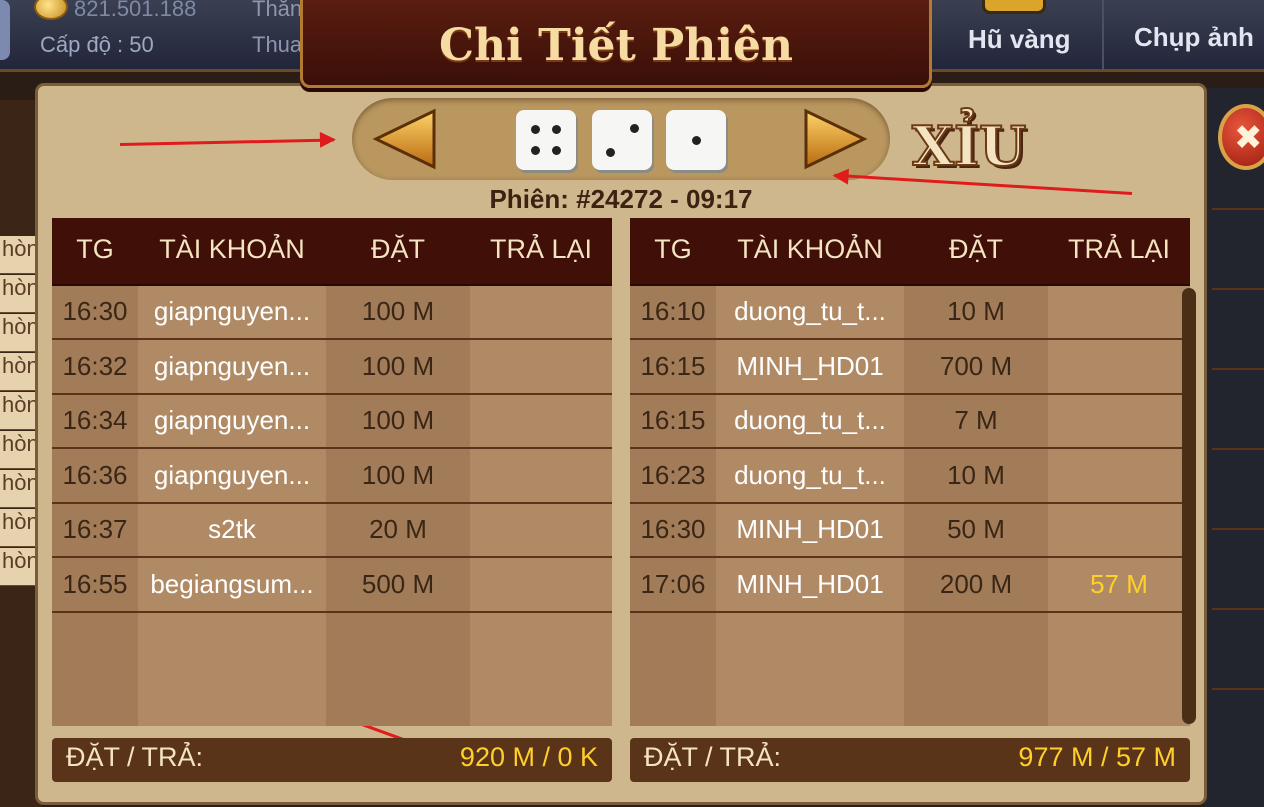  What do you see at coordinates (1119, 583) in the screenshot?
I see `cell-refund: 57 M` at bounding box center [1119, 583].